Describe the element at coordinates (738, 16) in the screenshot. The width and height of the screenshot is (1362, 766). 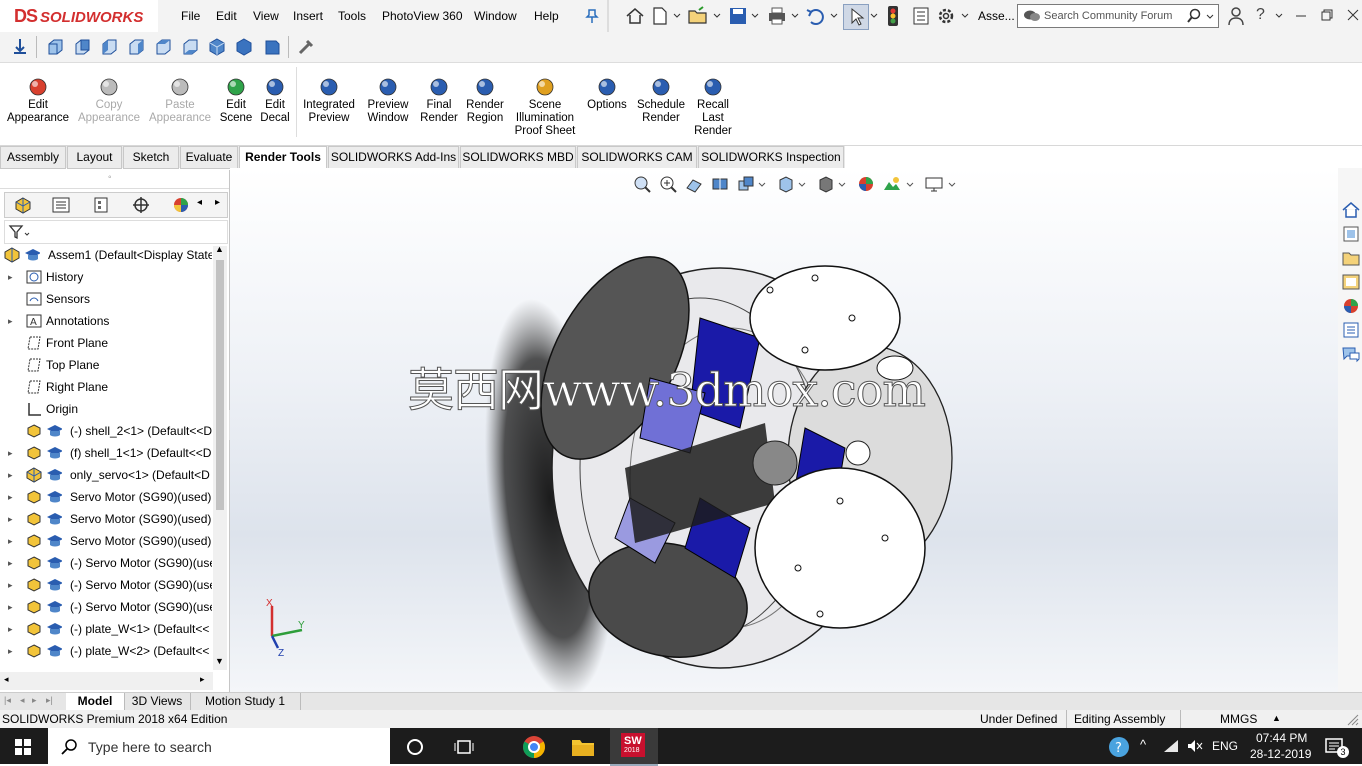
I see `save-icon` at that location.